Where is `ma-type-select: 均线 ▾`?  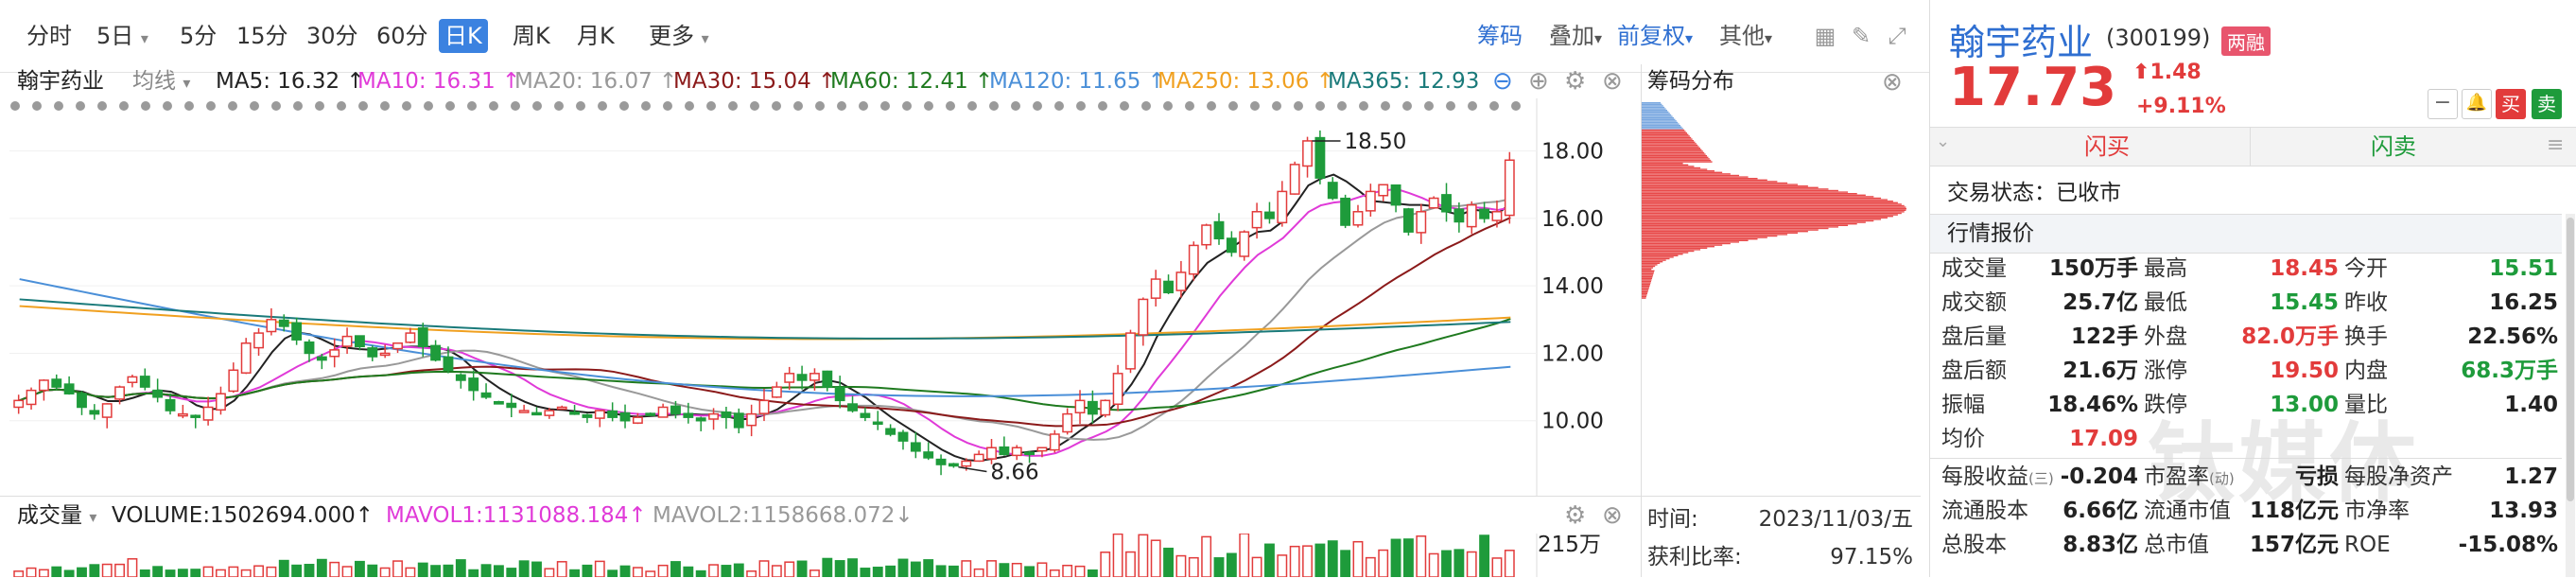 ma-type-select: 均线 ▾ is located at coordinates (161, 82).